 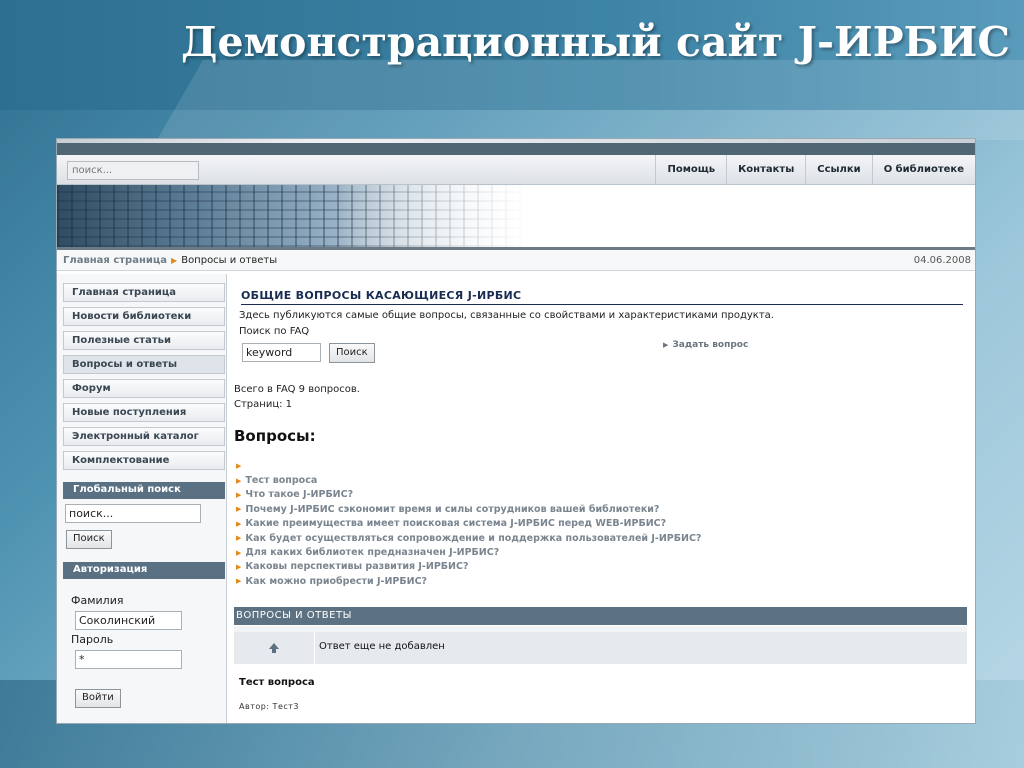 What do you see at coordinates (602, 297) in the screenshot?
I see `section-title: ОБЩИЕ ВОПРОСЫ КАСАЮЩИЕСЯ J-ИРБИС` at bounding box center [602, 297].